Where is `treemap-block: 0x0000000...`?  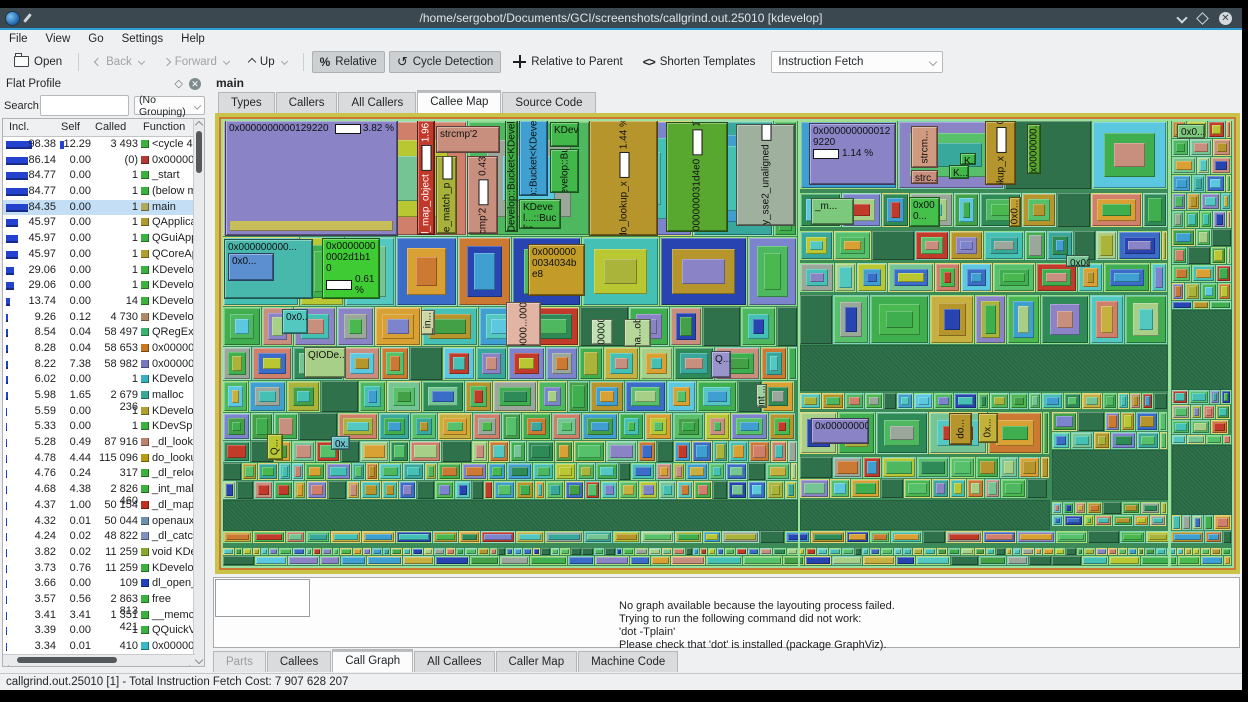 treemap-block: 0x0000000... is located at coordinates (1034, 149).